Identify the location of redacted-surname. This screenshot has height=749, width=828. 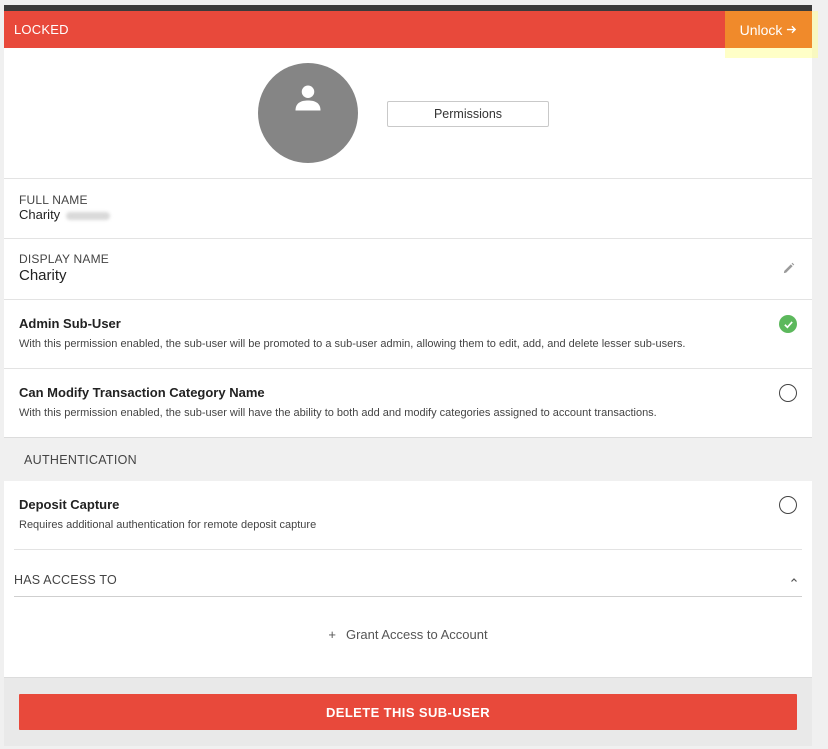
(88, 215).